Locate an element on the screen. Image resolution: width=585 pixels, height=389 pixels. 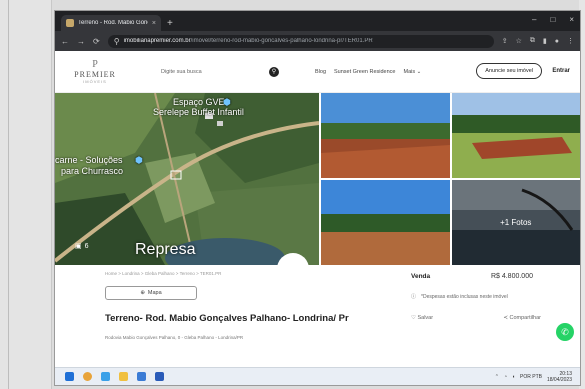
map-button: ⊕ Mapa is located at coordinates (151, 293).